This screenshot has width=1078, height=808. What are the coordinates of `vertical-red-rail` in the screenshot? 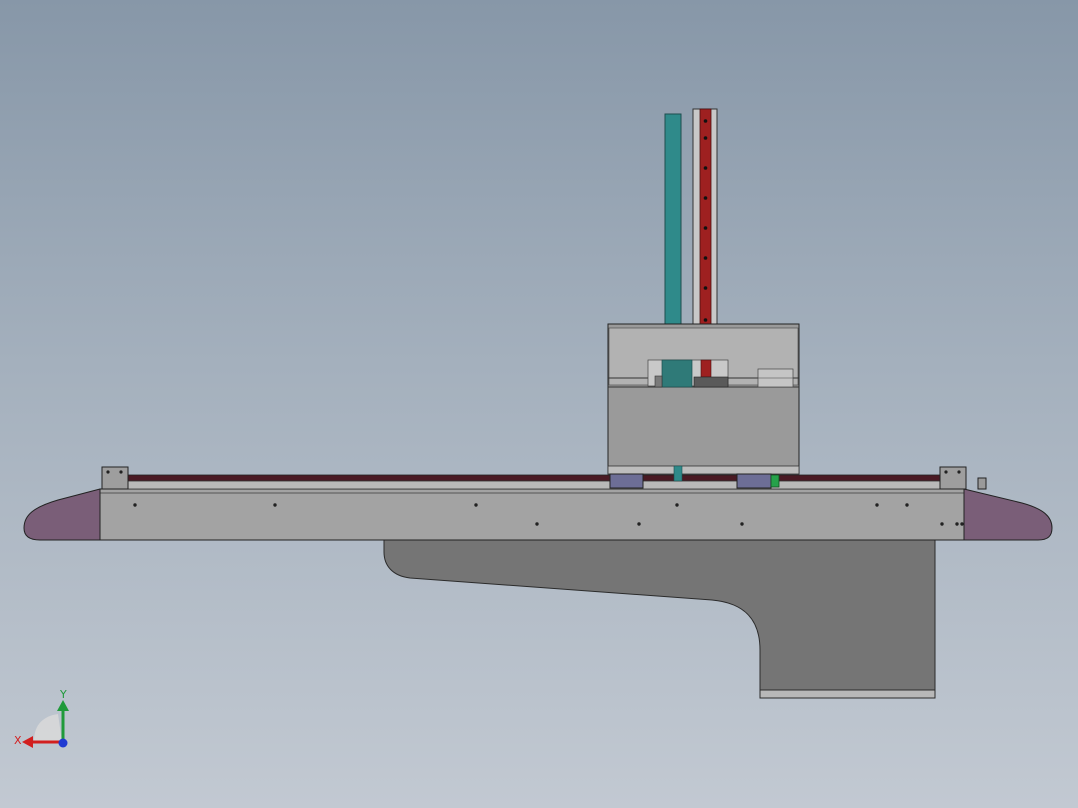 It's located at (705, 217).